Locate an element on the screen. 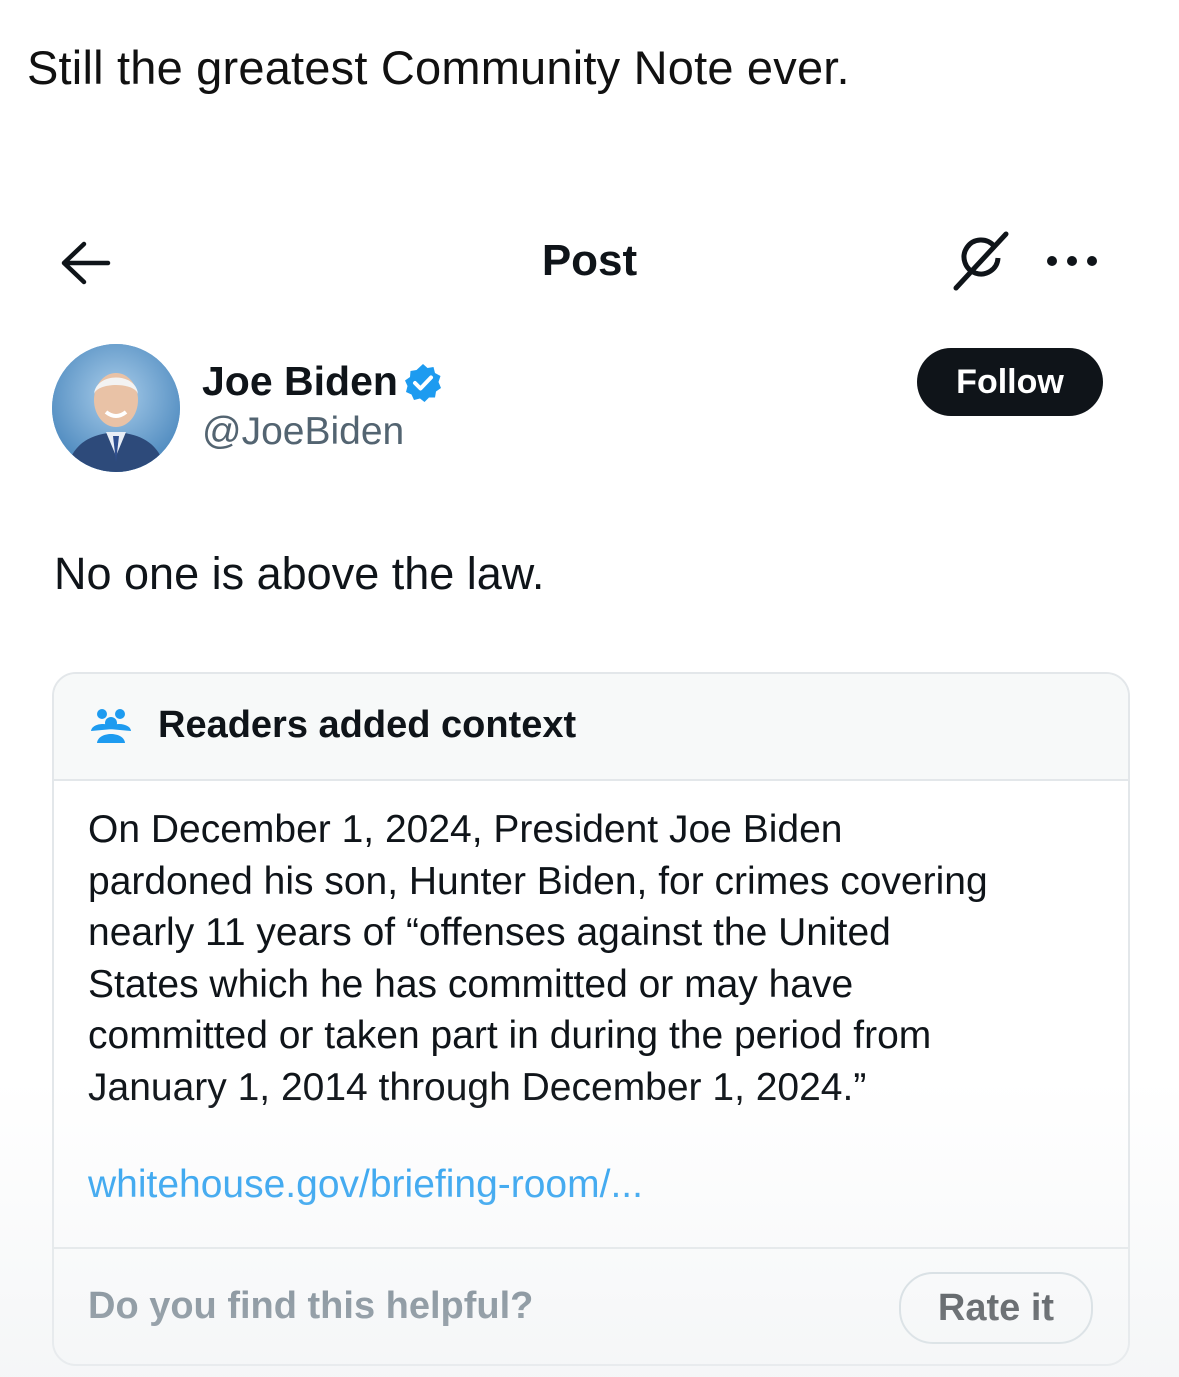  grok-button is located at coordinates (981, 261).